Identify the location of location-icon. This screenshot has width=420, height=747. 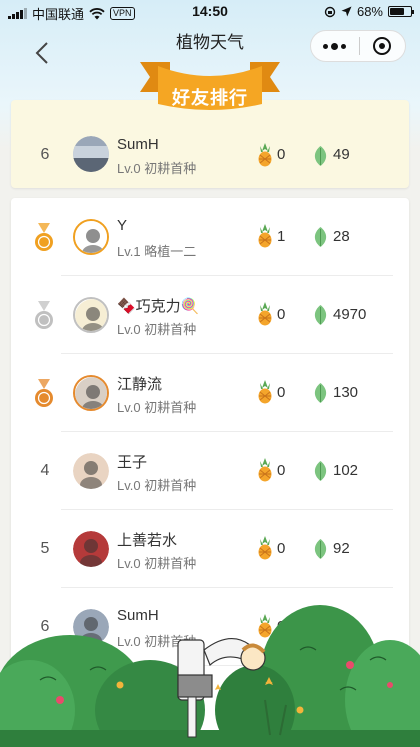
(346, 11).